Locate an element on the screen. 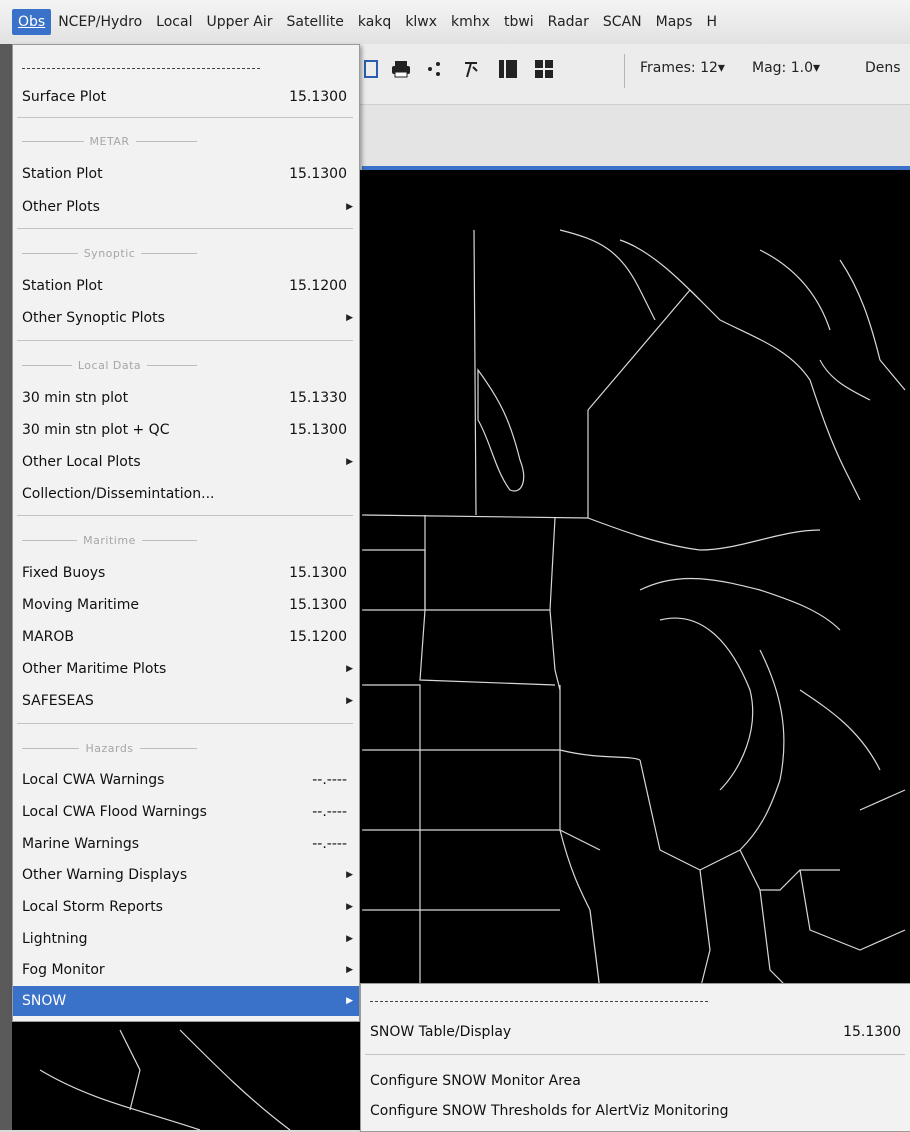 The height and width of the screenshot is (1132, 910). menu-obs: Obs is located at coordinates (32, 22).